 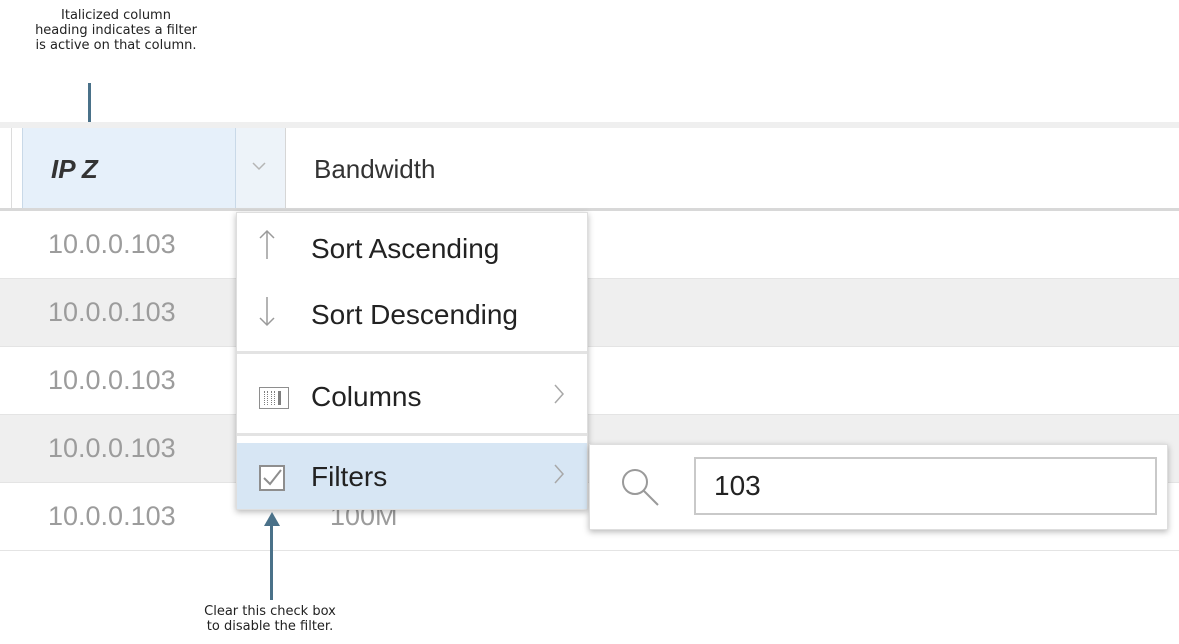 I want to click on menu-item-sort-ascending: Sort Ascending, so click(x=412, y=248).